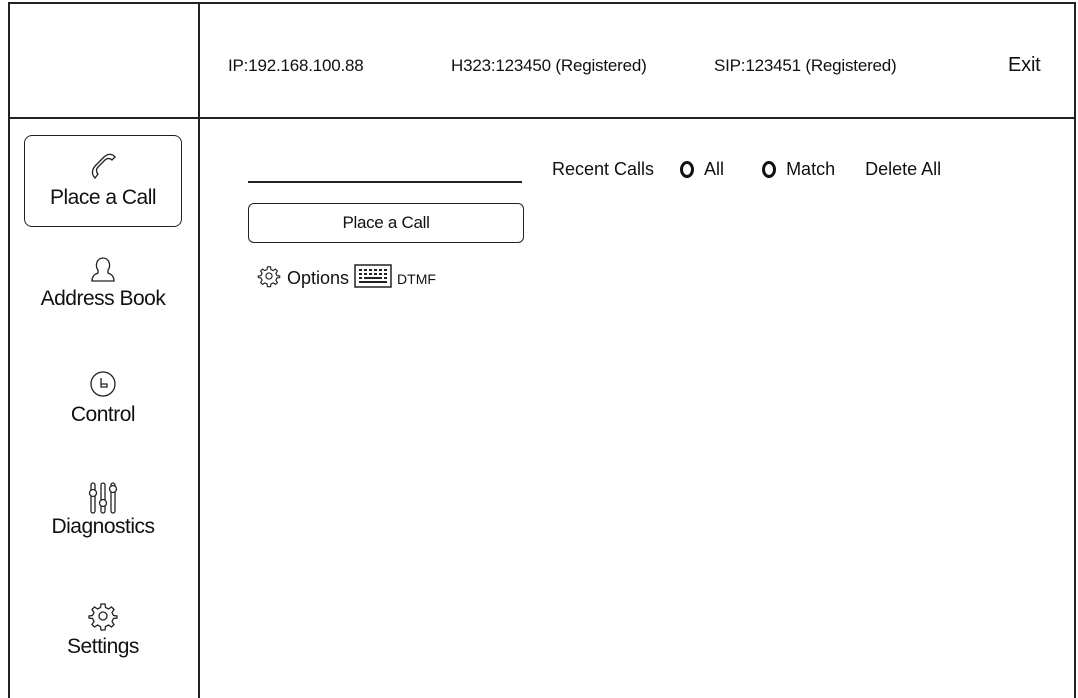 Image resolution: width=1078 pixels, height=698 pixels. I want to click on sidebar-item-address-book: Address Book, so click(103, 281).